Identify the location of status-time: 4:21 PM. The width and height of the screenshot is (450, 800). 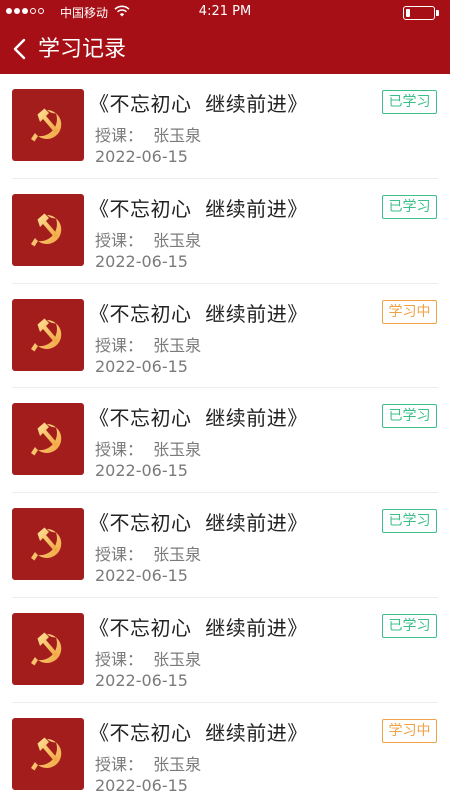
(225, 11).